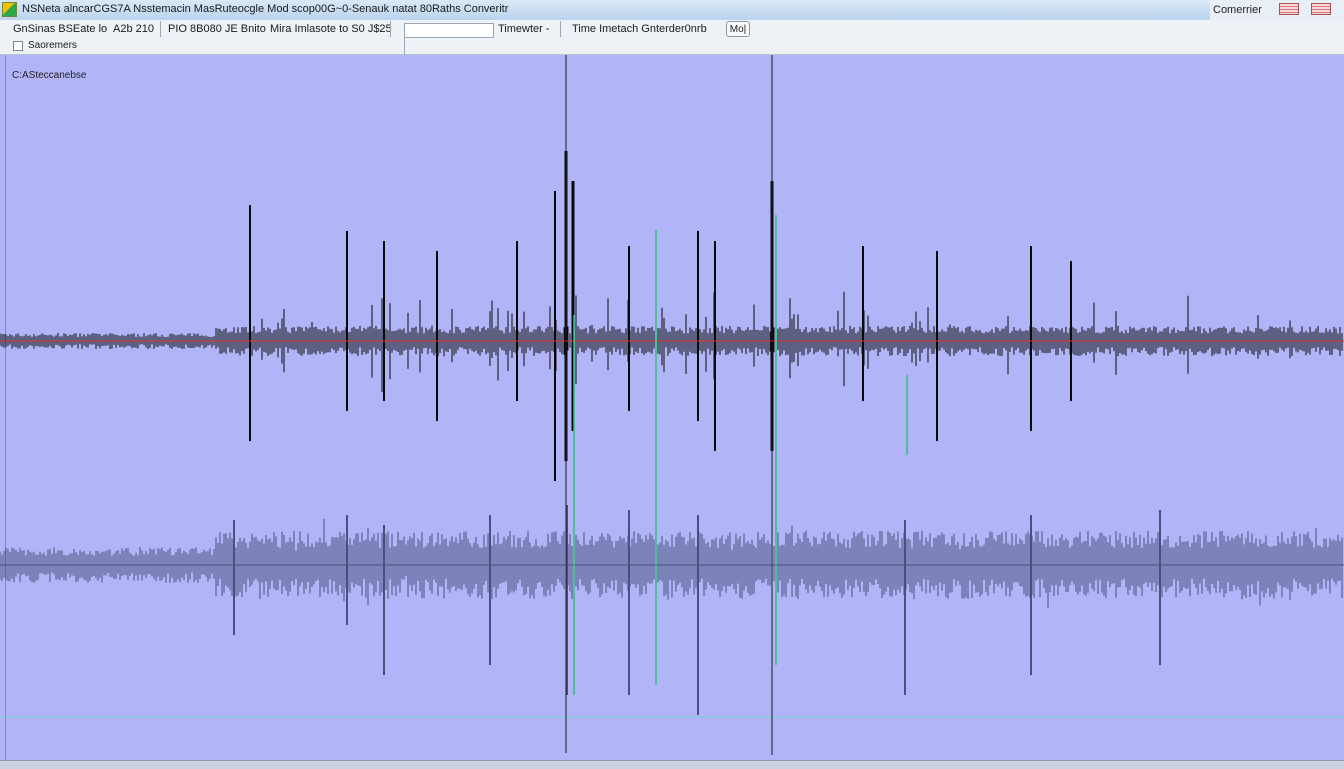 The height and width of the screenshot is (769, 1344). Describe the element at coordinates (738, 29) in the screenshot. I see `mode-button: Mo|` at that location.